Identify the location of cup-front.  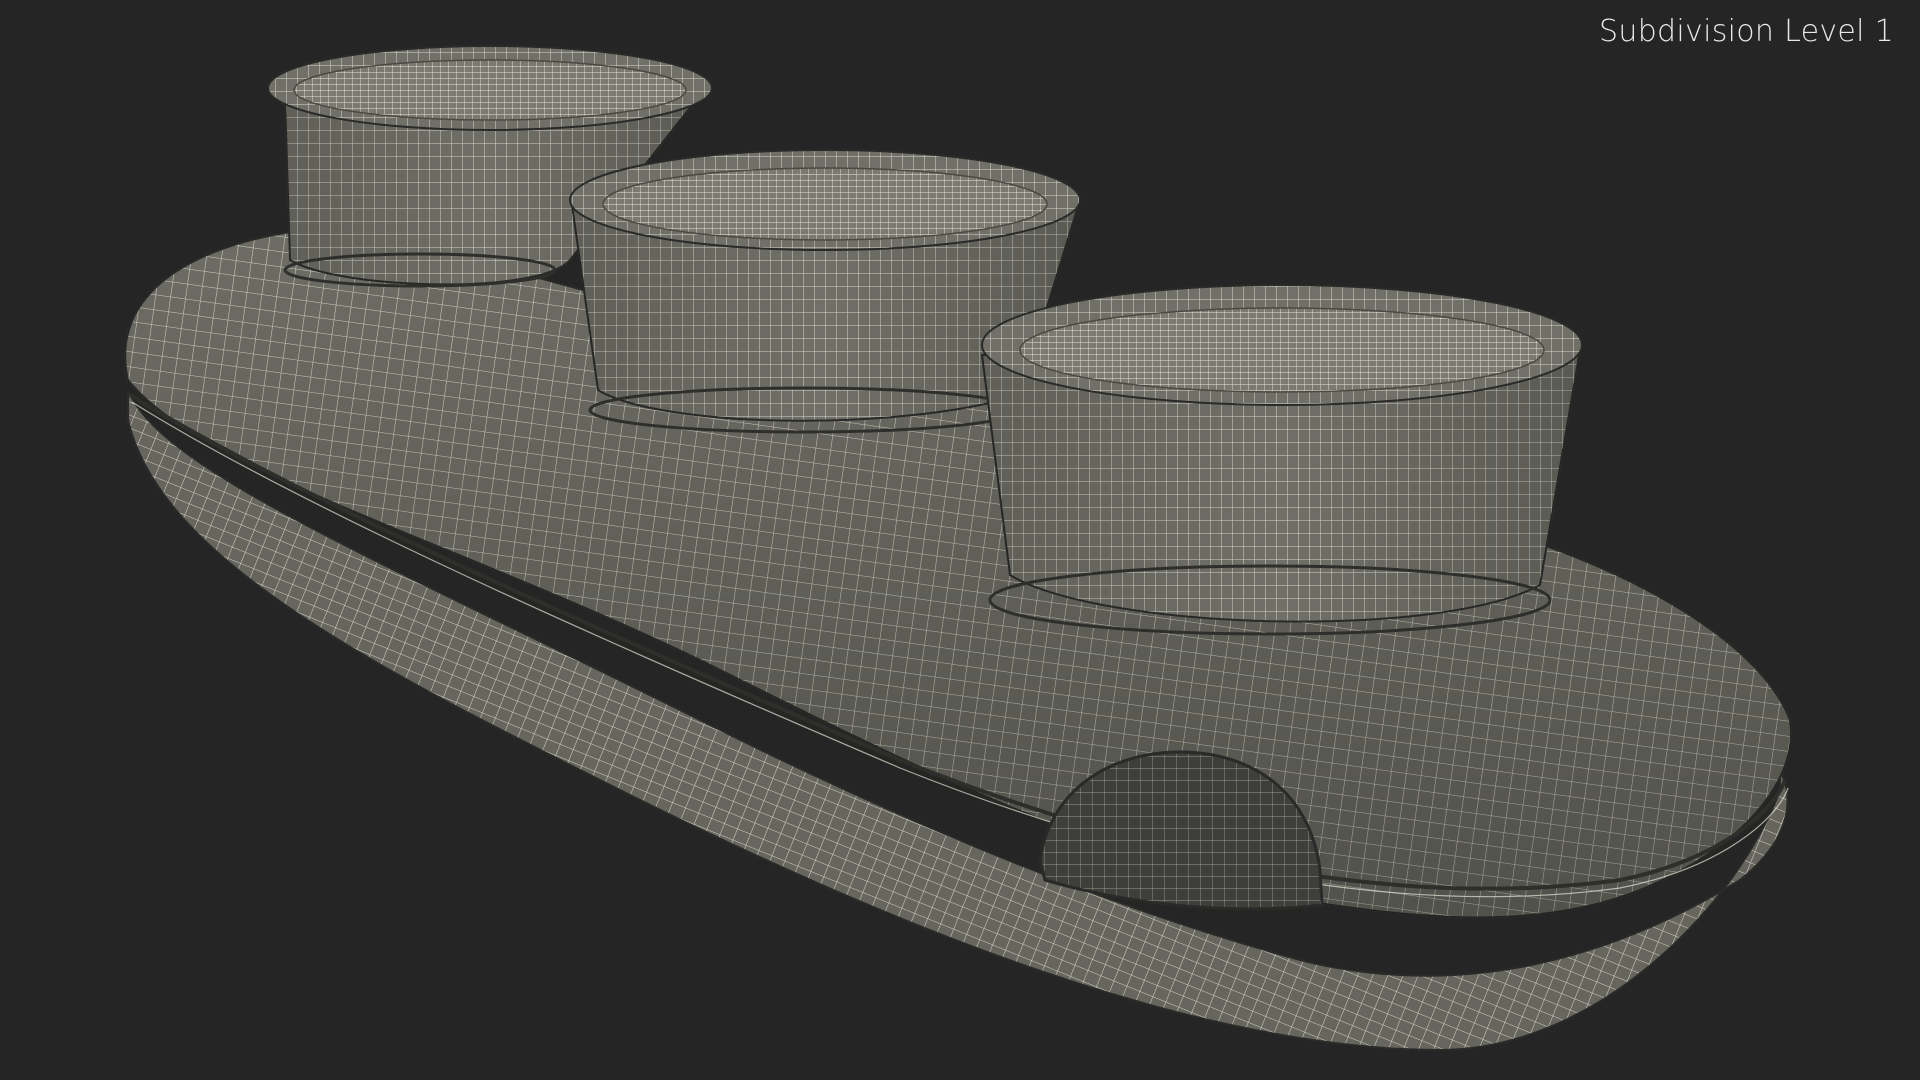
(1281, 460).